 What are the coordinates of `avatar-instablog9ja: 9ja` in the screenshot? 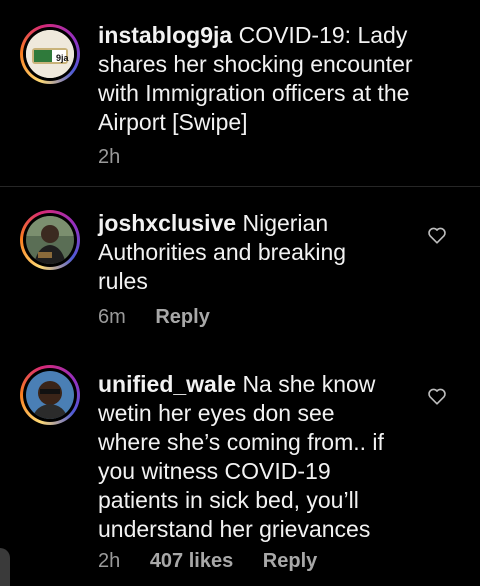 It's located at (50, 54).